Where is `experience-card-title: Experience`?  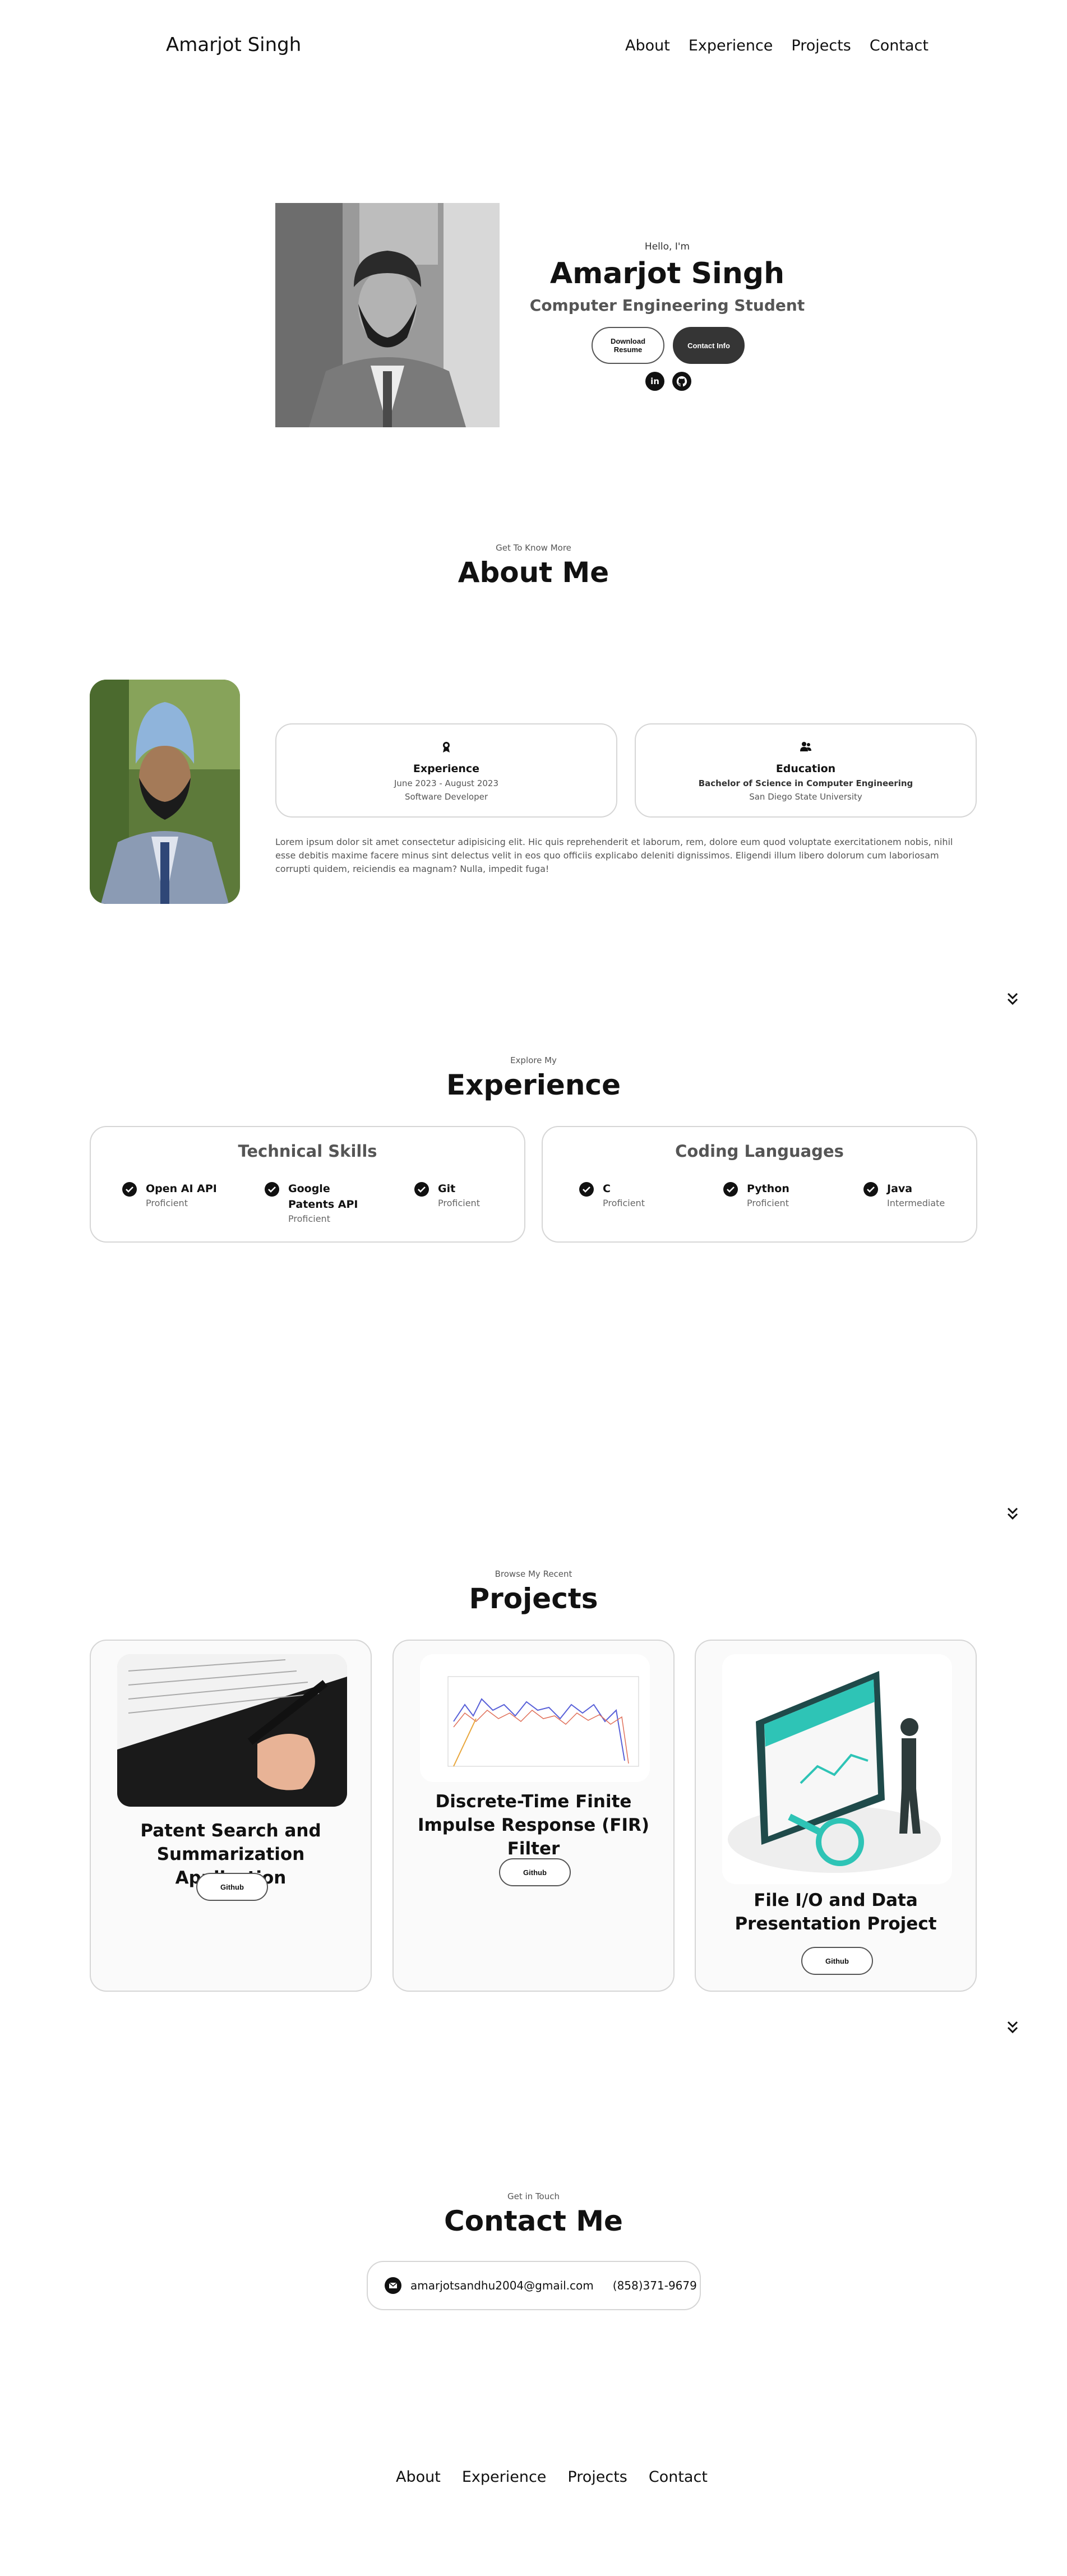 experience-card-title: Experience is located at coordinates (447, 769).